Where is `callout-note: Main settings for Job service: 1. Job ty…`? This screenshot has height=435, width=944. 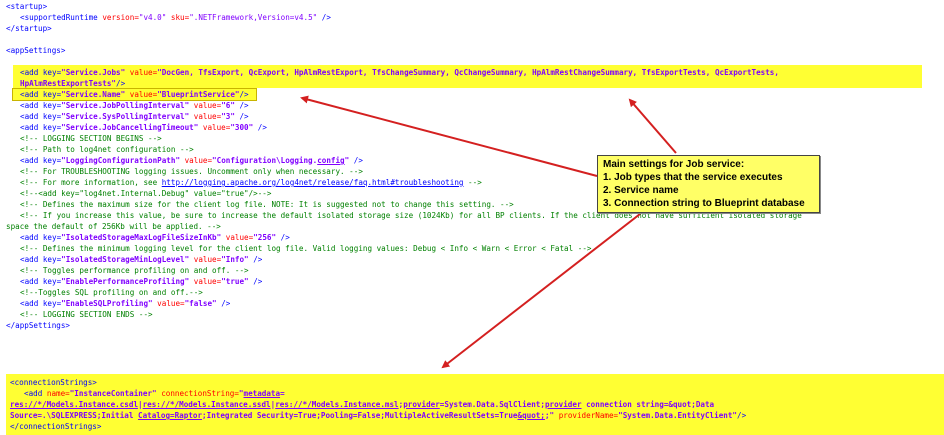 callout-note: Main settings for Job service: 1. Job ty… is located at coordinates (708, 184).